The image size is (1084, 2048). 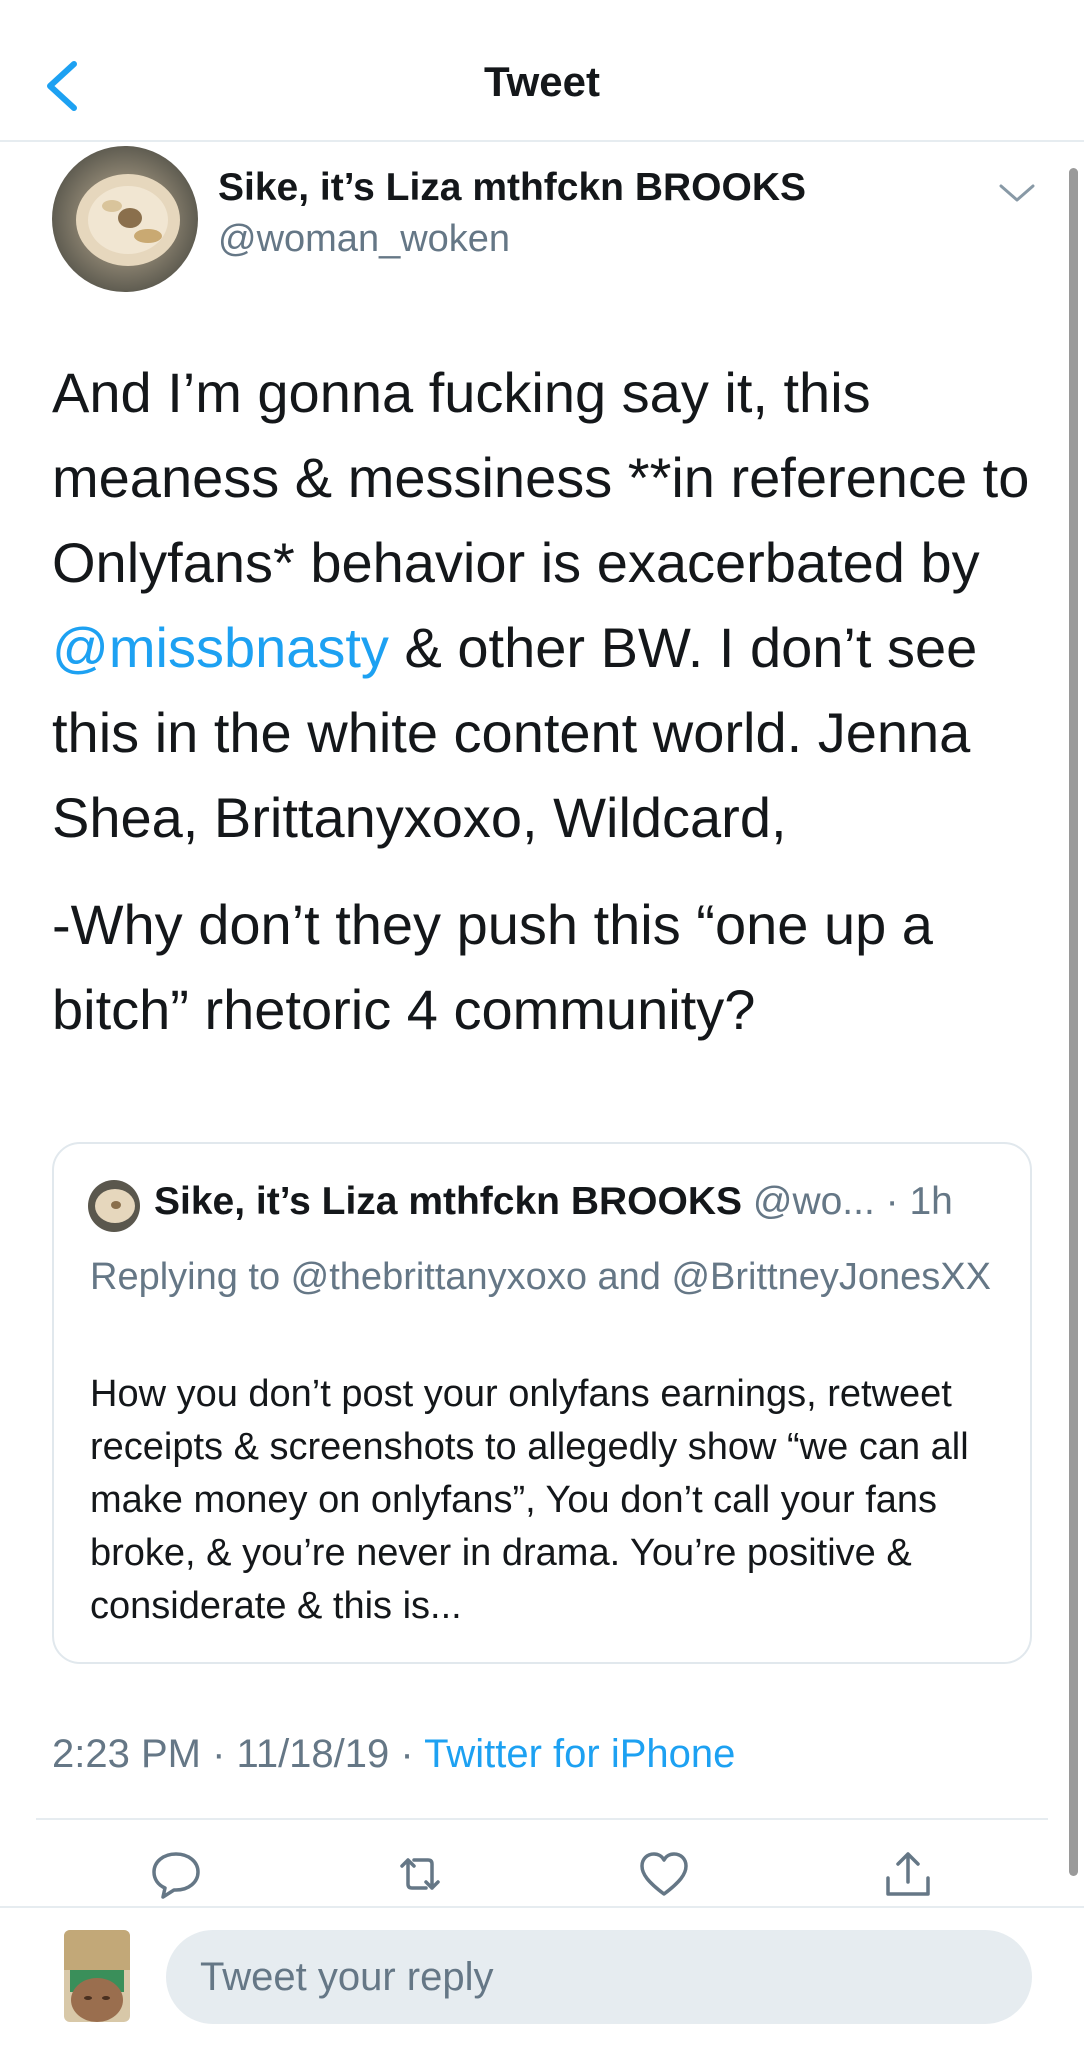 I want to click on share-icon, so click(x=908, y=1874).